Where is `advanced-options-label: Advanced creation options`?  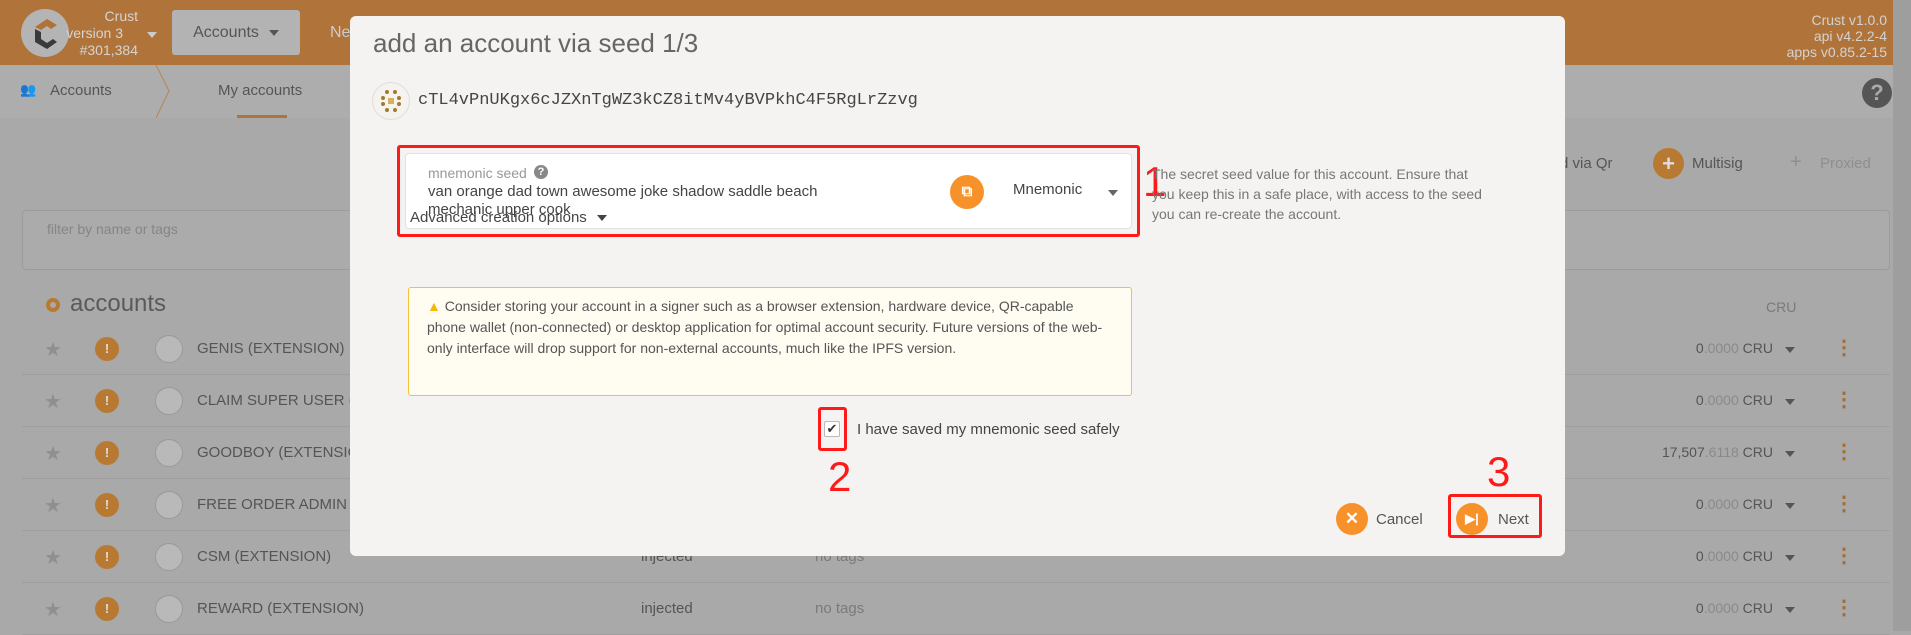 advanced-options-label: Advanced creation options is located at coordinates (498, 217).